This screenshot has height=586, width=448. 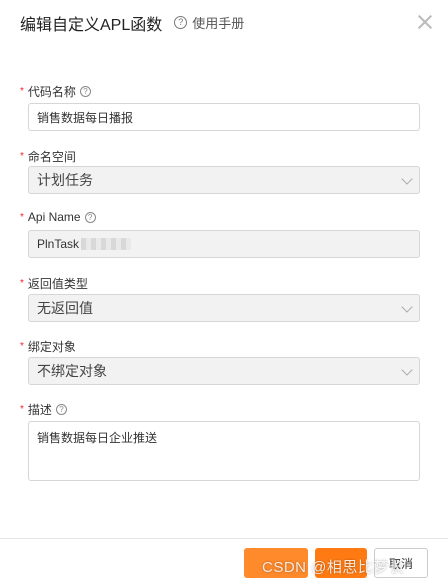 What do you see at coordinates (224, 244) in the screenshot?
I see `api-name-input: PlnTask` at bounding box center [224, 244].